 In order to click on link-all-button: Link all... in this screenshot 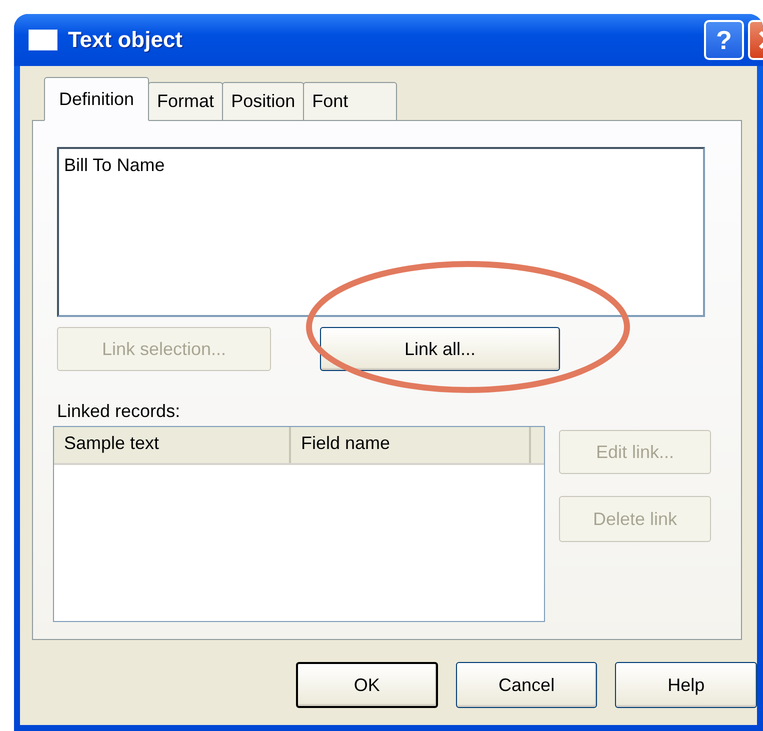, I will do `click(440, 349)`.